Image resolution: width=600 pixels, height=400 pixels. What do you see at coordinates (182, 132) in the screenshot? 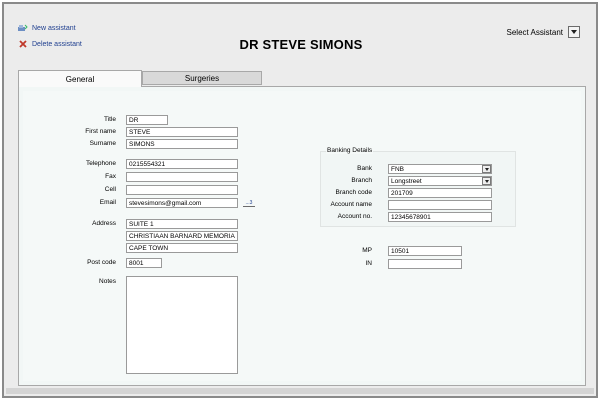
I see `first-name-field` at bounding box center [182, 132].